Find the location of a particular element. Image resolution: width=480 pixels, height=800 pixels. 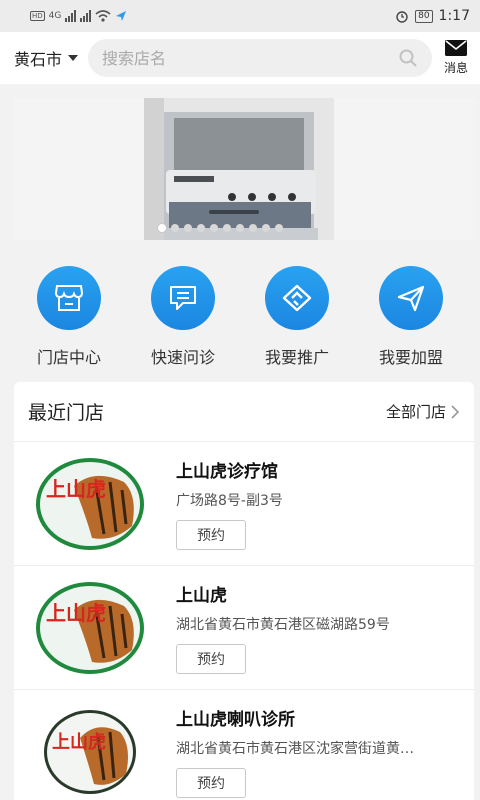

top-header: 黄石市 消息 is located at coordinates (240, 58).